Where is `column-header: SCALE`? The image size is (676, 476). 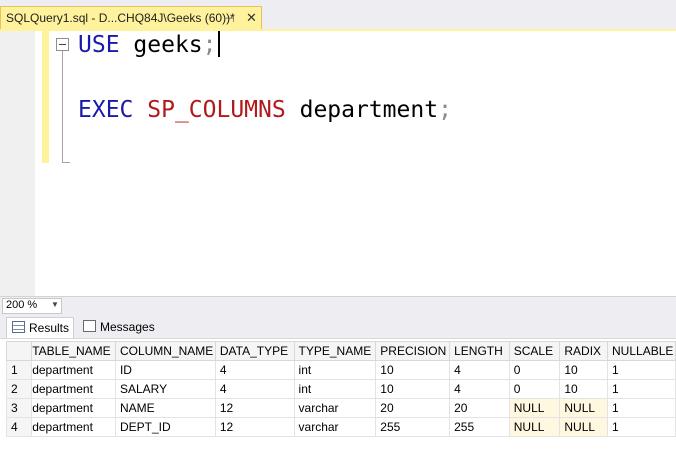
column-header: SCALE is located at coordinates (534, 351).